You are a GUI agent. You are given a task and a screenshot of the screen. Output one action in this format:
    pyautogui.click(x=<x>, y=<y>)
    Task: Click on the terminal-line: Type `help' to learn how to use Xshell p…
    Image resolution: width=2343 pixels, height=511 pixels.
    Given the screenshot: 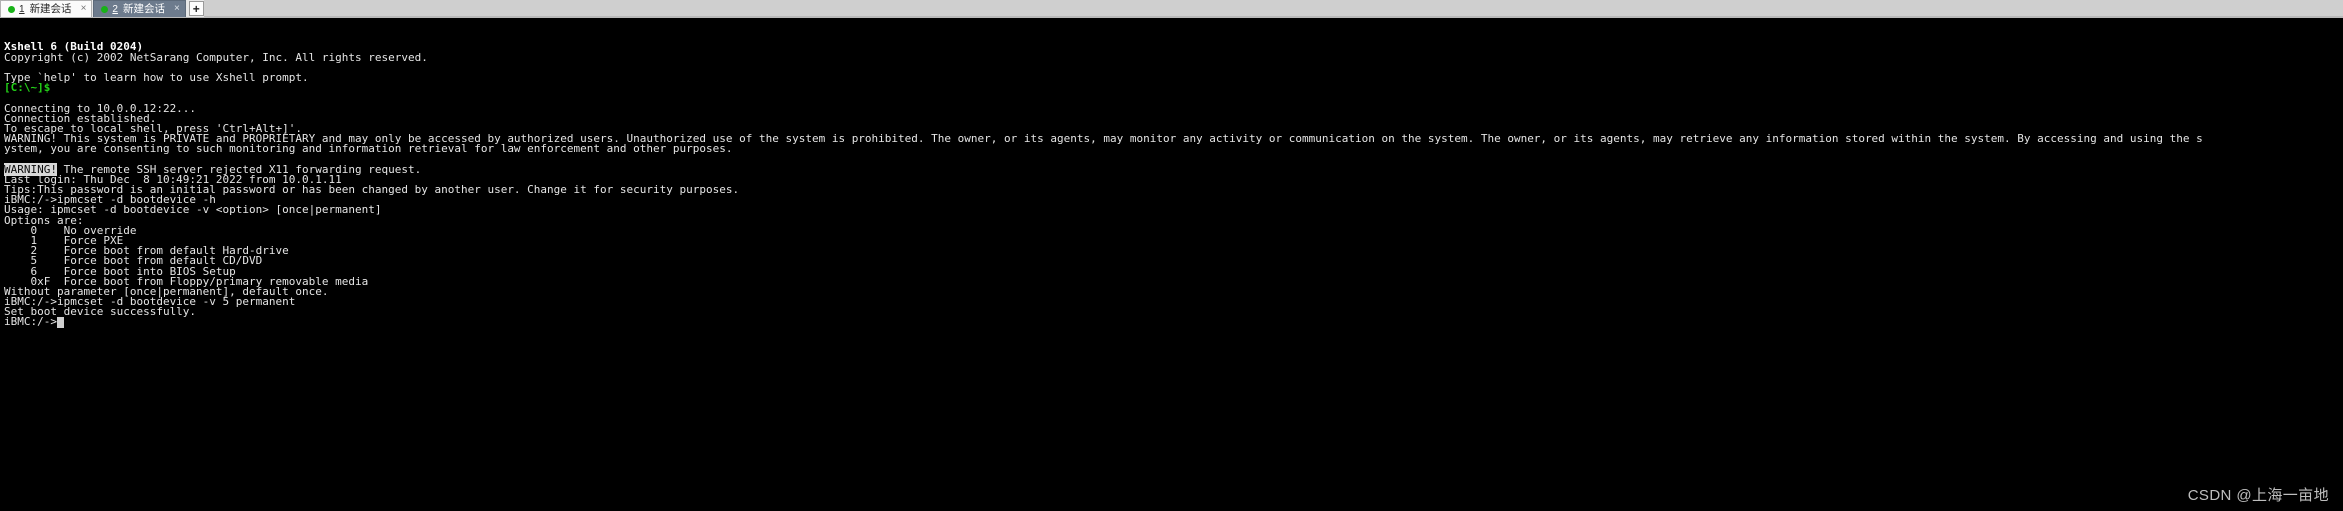 What is the action you would take?
    pyautogui.click(x=1173, y=77)
    